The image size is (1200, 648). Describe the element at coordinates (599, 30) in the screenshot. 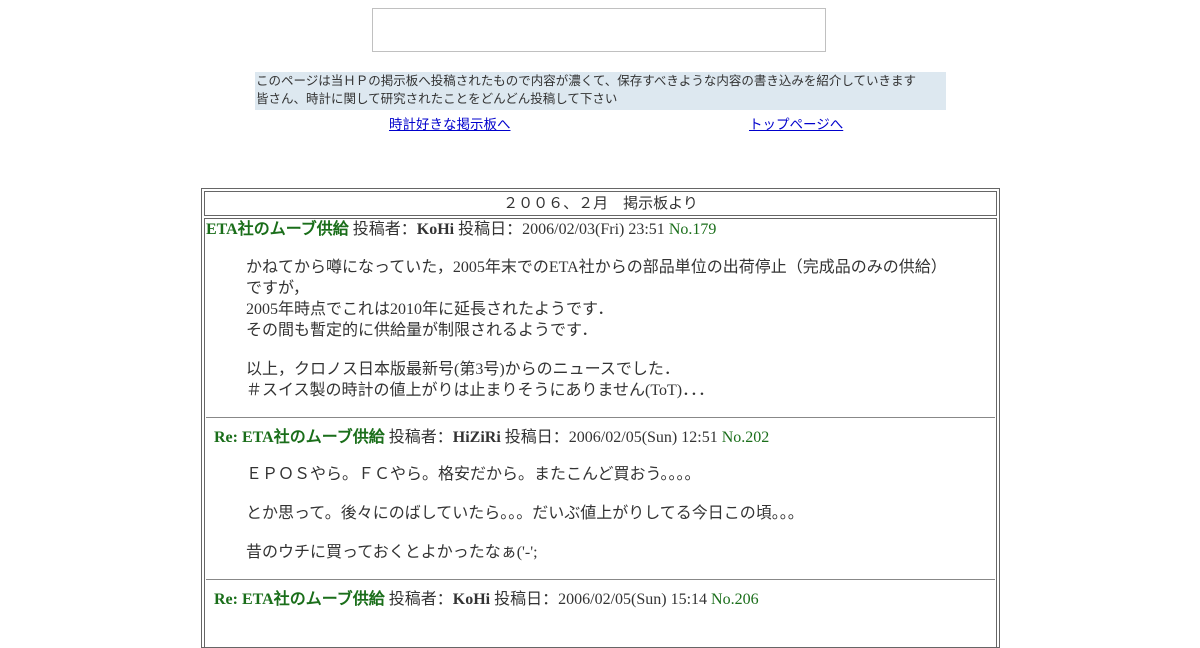

I see `banner-image` at that location.